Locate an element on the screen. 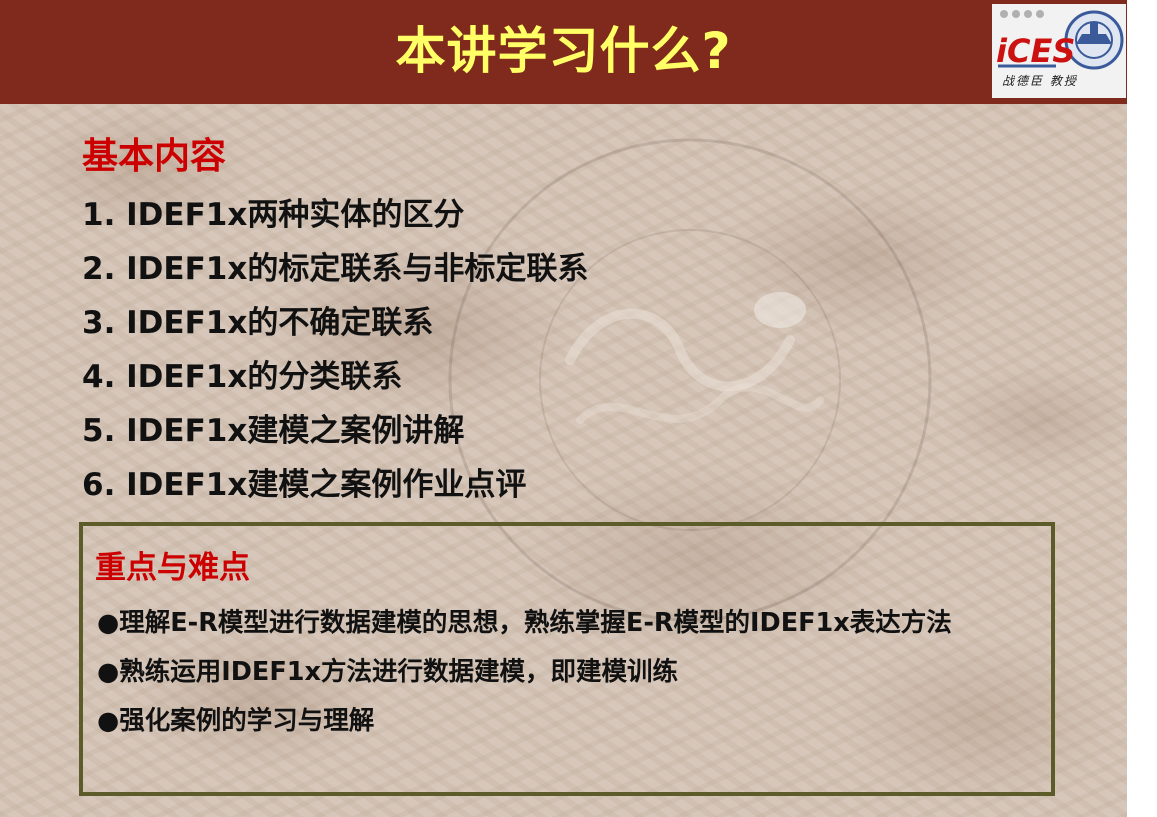 Image resolution: width=1157 pixels, height=817 pixels. list-item: ●熟练运用IDEF1x方法进行数据建模，即建模训练 is located at coordinates (562, 672).